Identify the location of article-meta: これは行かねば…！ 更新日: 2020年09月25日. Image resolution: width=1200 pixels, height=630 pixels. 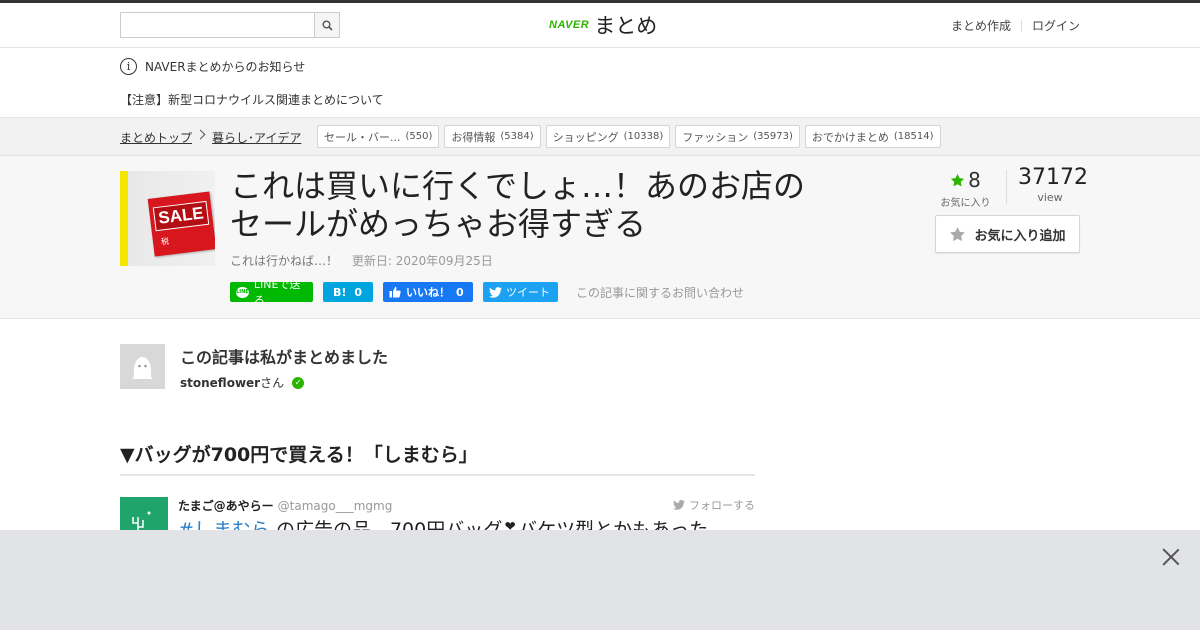
(361, 260).